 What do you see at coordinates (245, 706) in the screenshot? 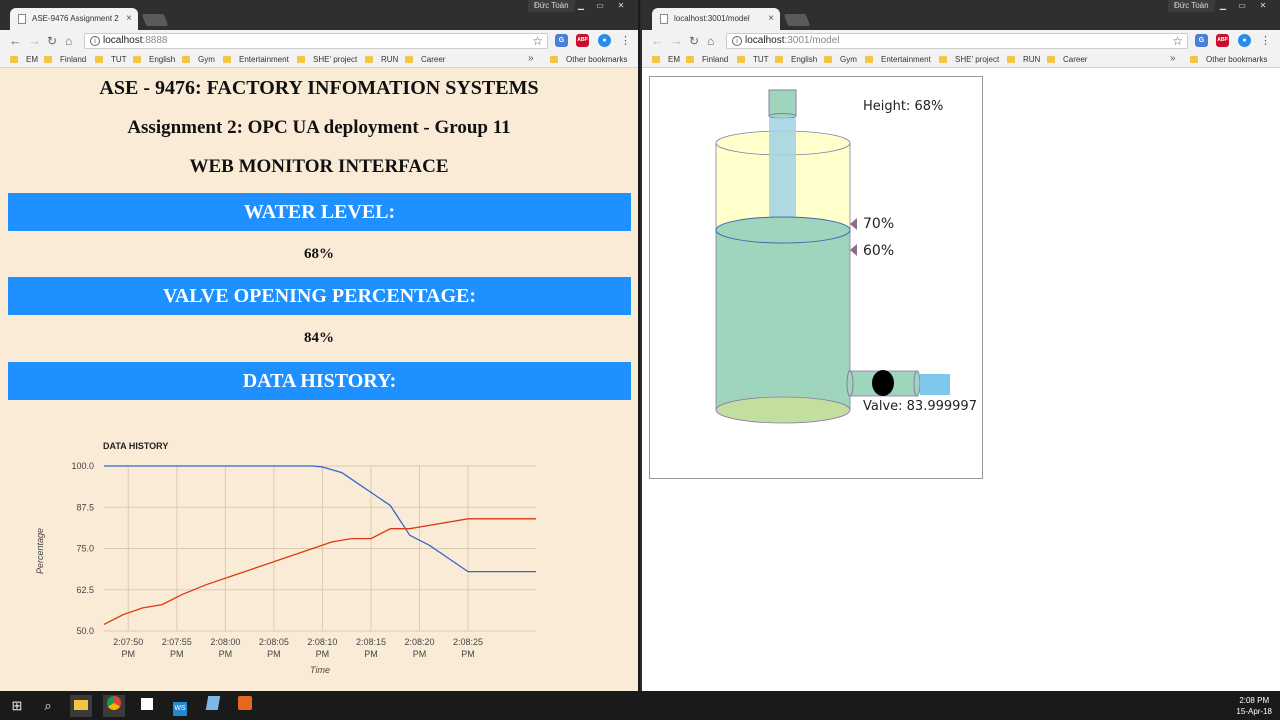
I see `recorder-app-icon` at bounding box center [245, 706].